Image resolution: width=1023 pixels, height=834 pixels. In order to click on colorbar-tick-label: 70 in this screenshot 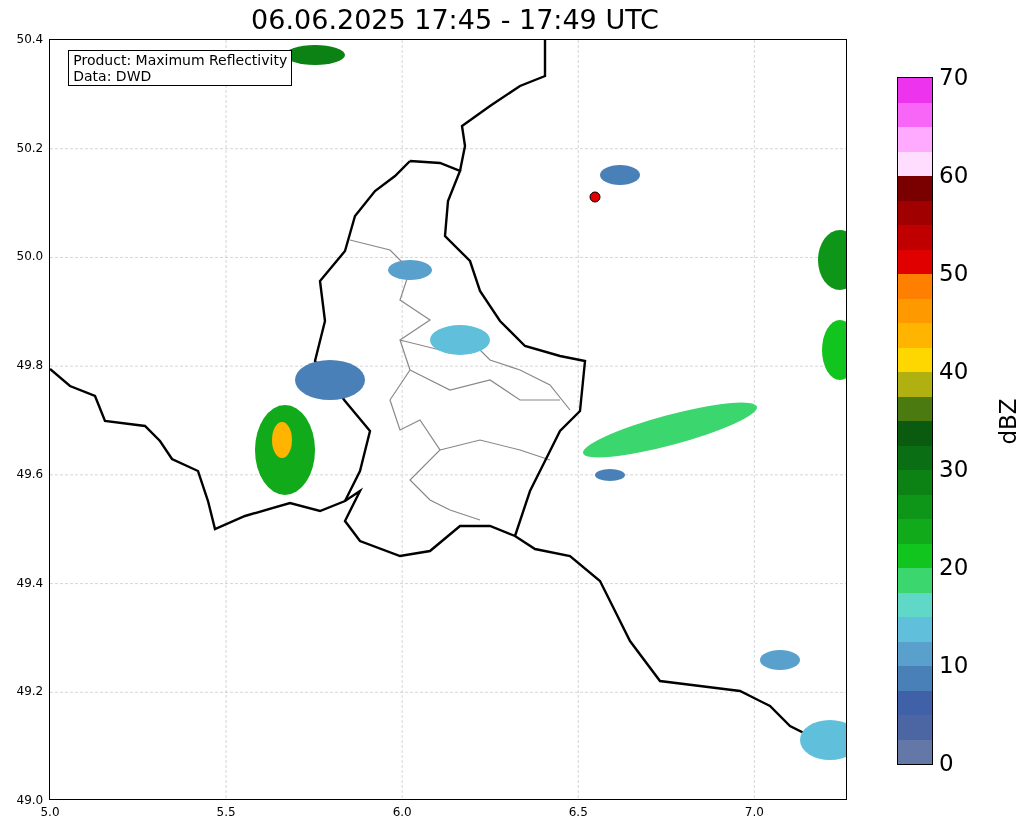, I will do `click(954, 77)`.